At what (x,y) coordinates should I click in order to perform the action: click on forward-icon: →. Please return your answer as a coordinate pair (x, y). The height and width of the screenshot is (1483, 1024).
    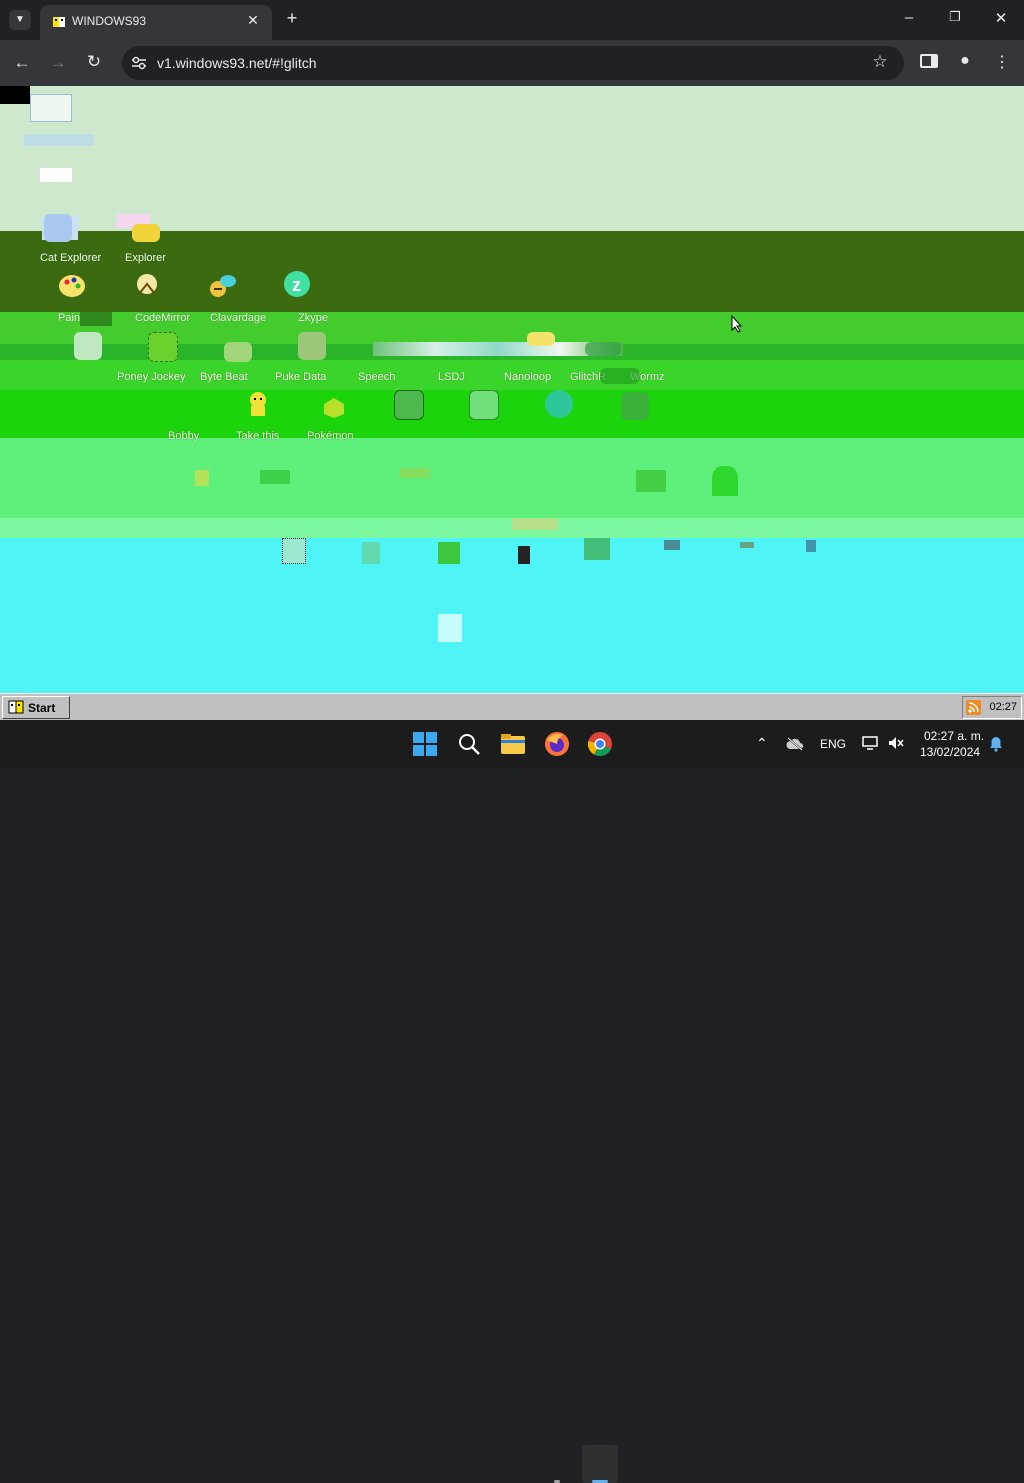
    Looking at the image, I should click on (58, 63).